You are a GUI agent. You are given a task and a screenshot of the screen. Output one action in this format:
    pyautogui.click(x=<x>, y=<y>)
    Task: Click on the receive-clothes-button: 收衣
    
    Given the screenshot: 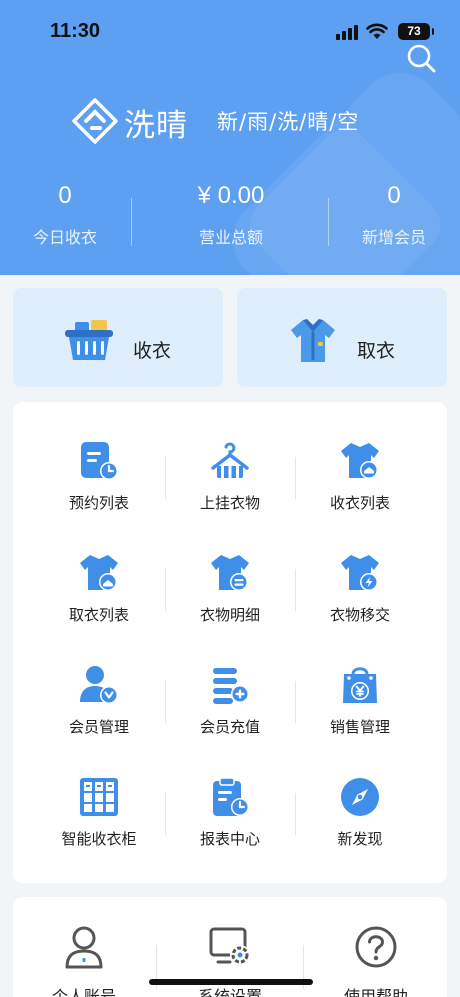 What is the action you would take?
    pyautogui.click(x=118, y=337)
    